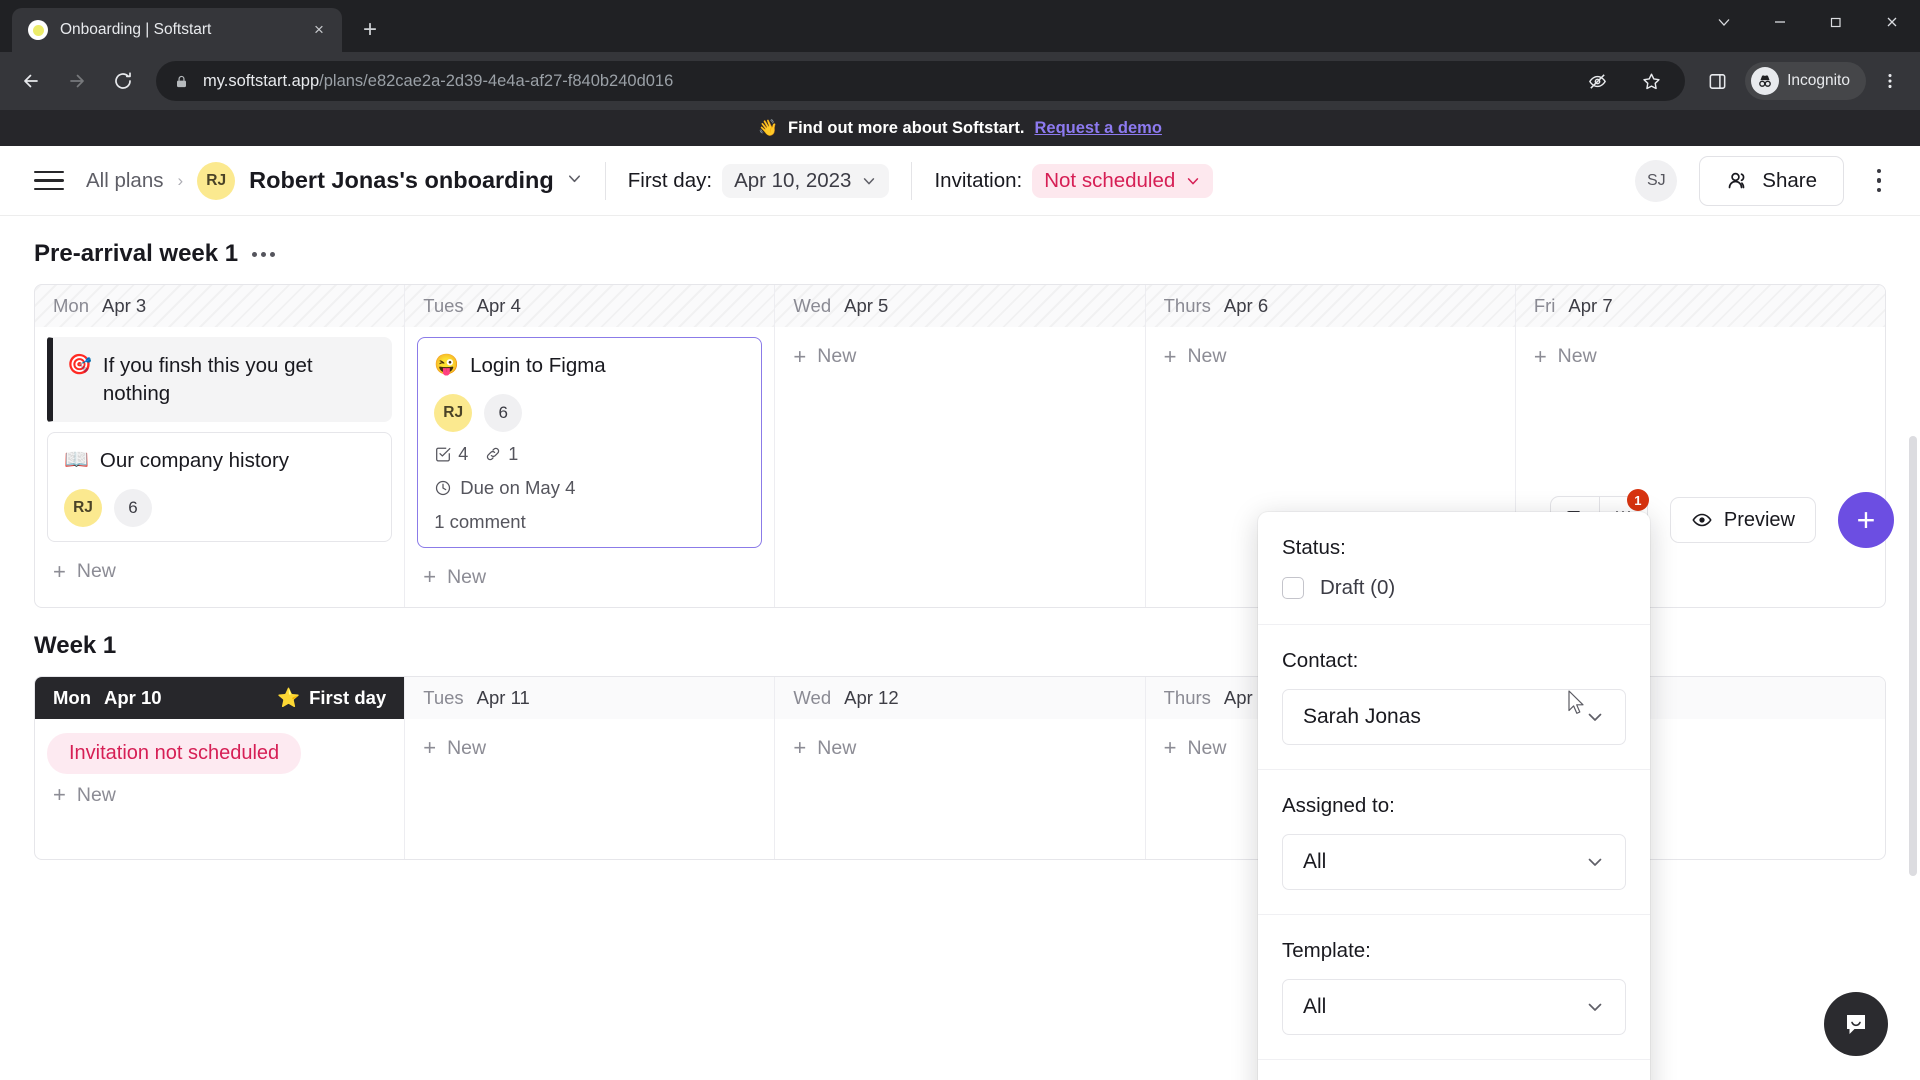  What do you see at coordinates (1097, 128) in the screenshot?
I see `request-demo-link: Request a demo` at bounding box center [1097, 128].